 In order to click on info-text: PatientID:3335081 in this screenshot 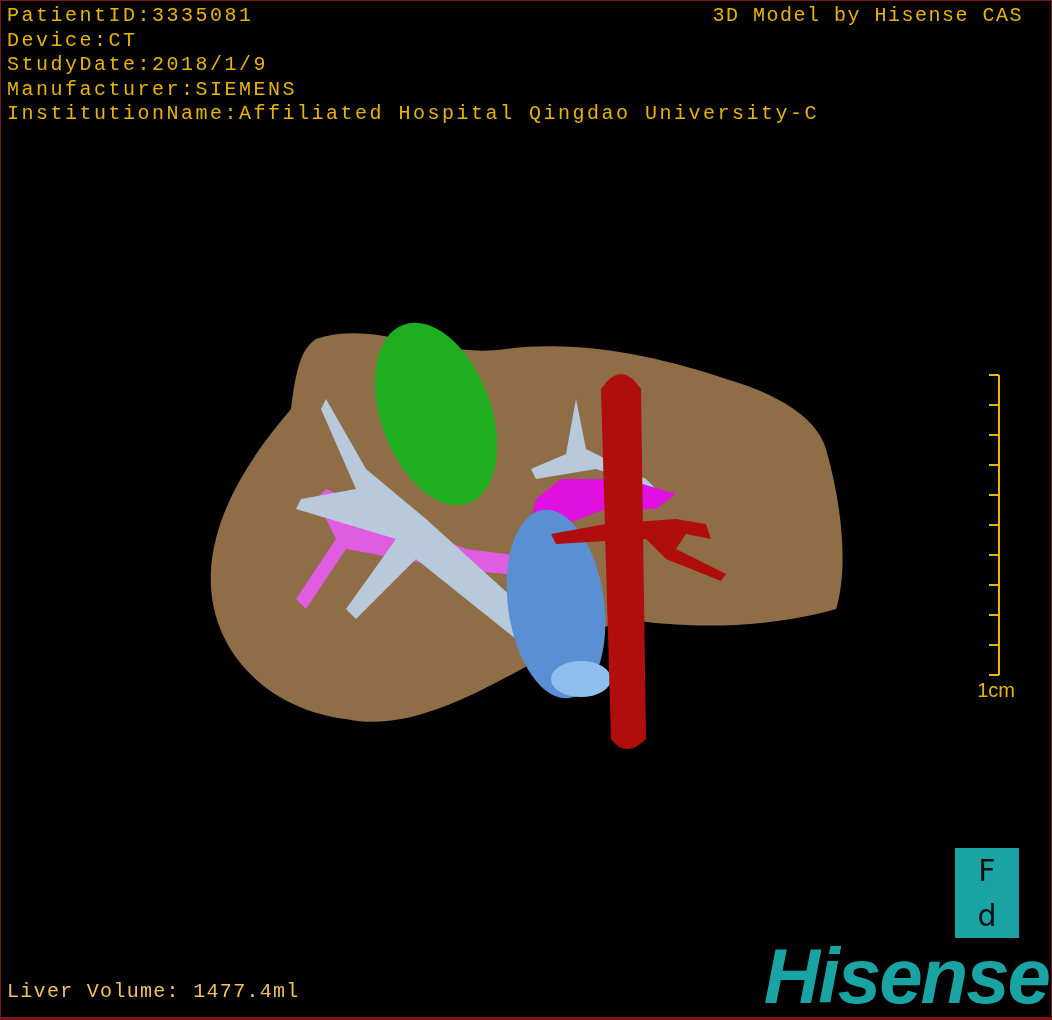, I will do `click(130, 16)`.